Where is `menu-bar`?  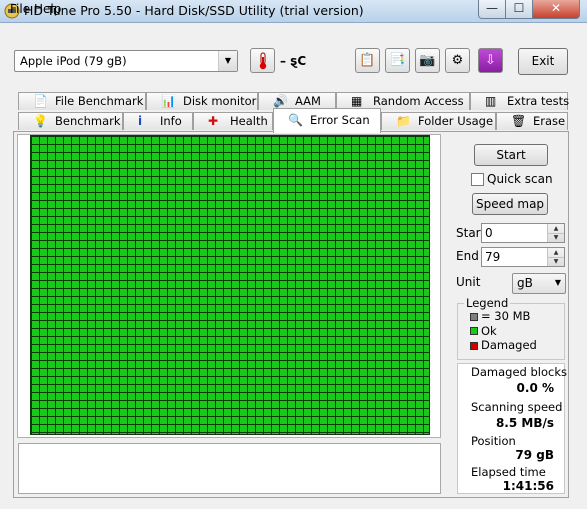
menu-bar is located at coordinates (293, 33).